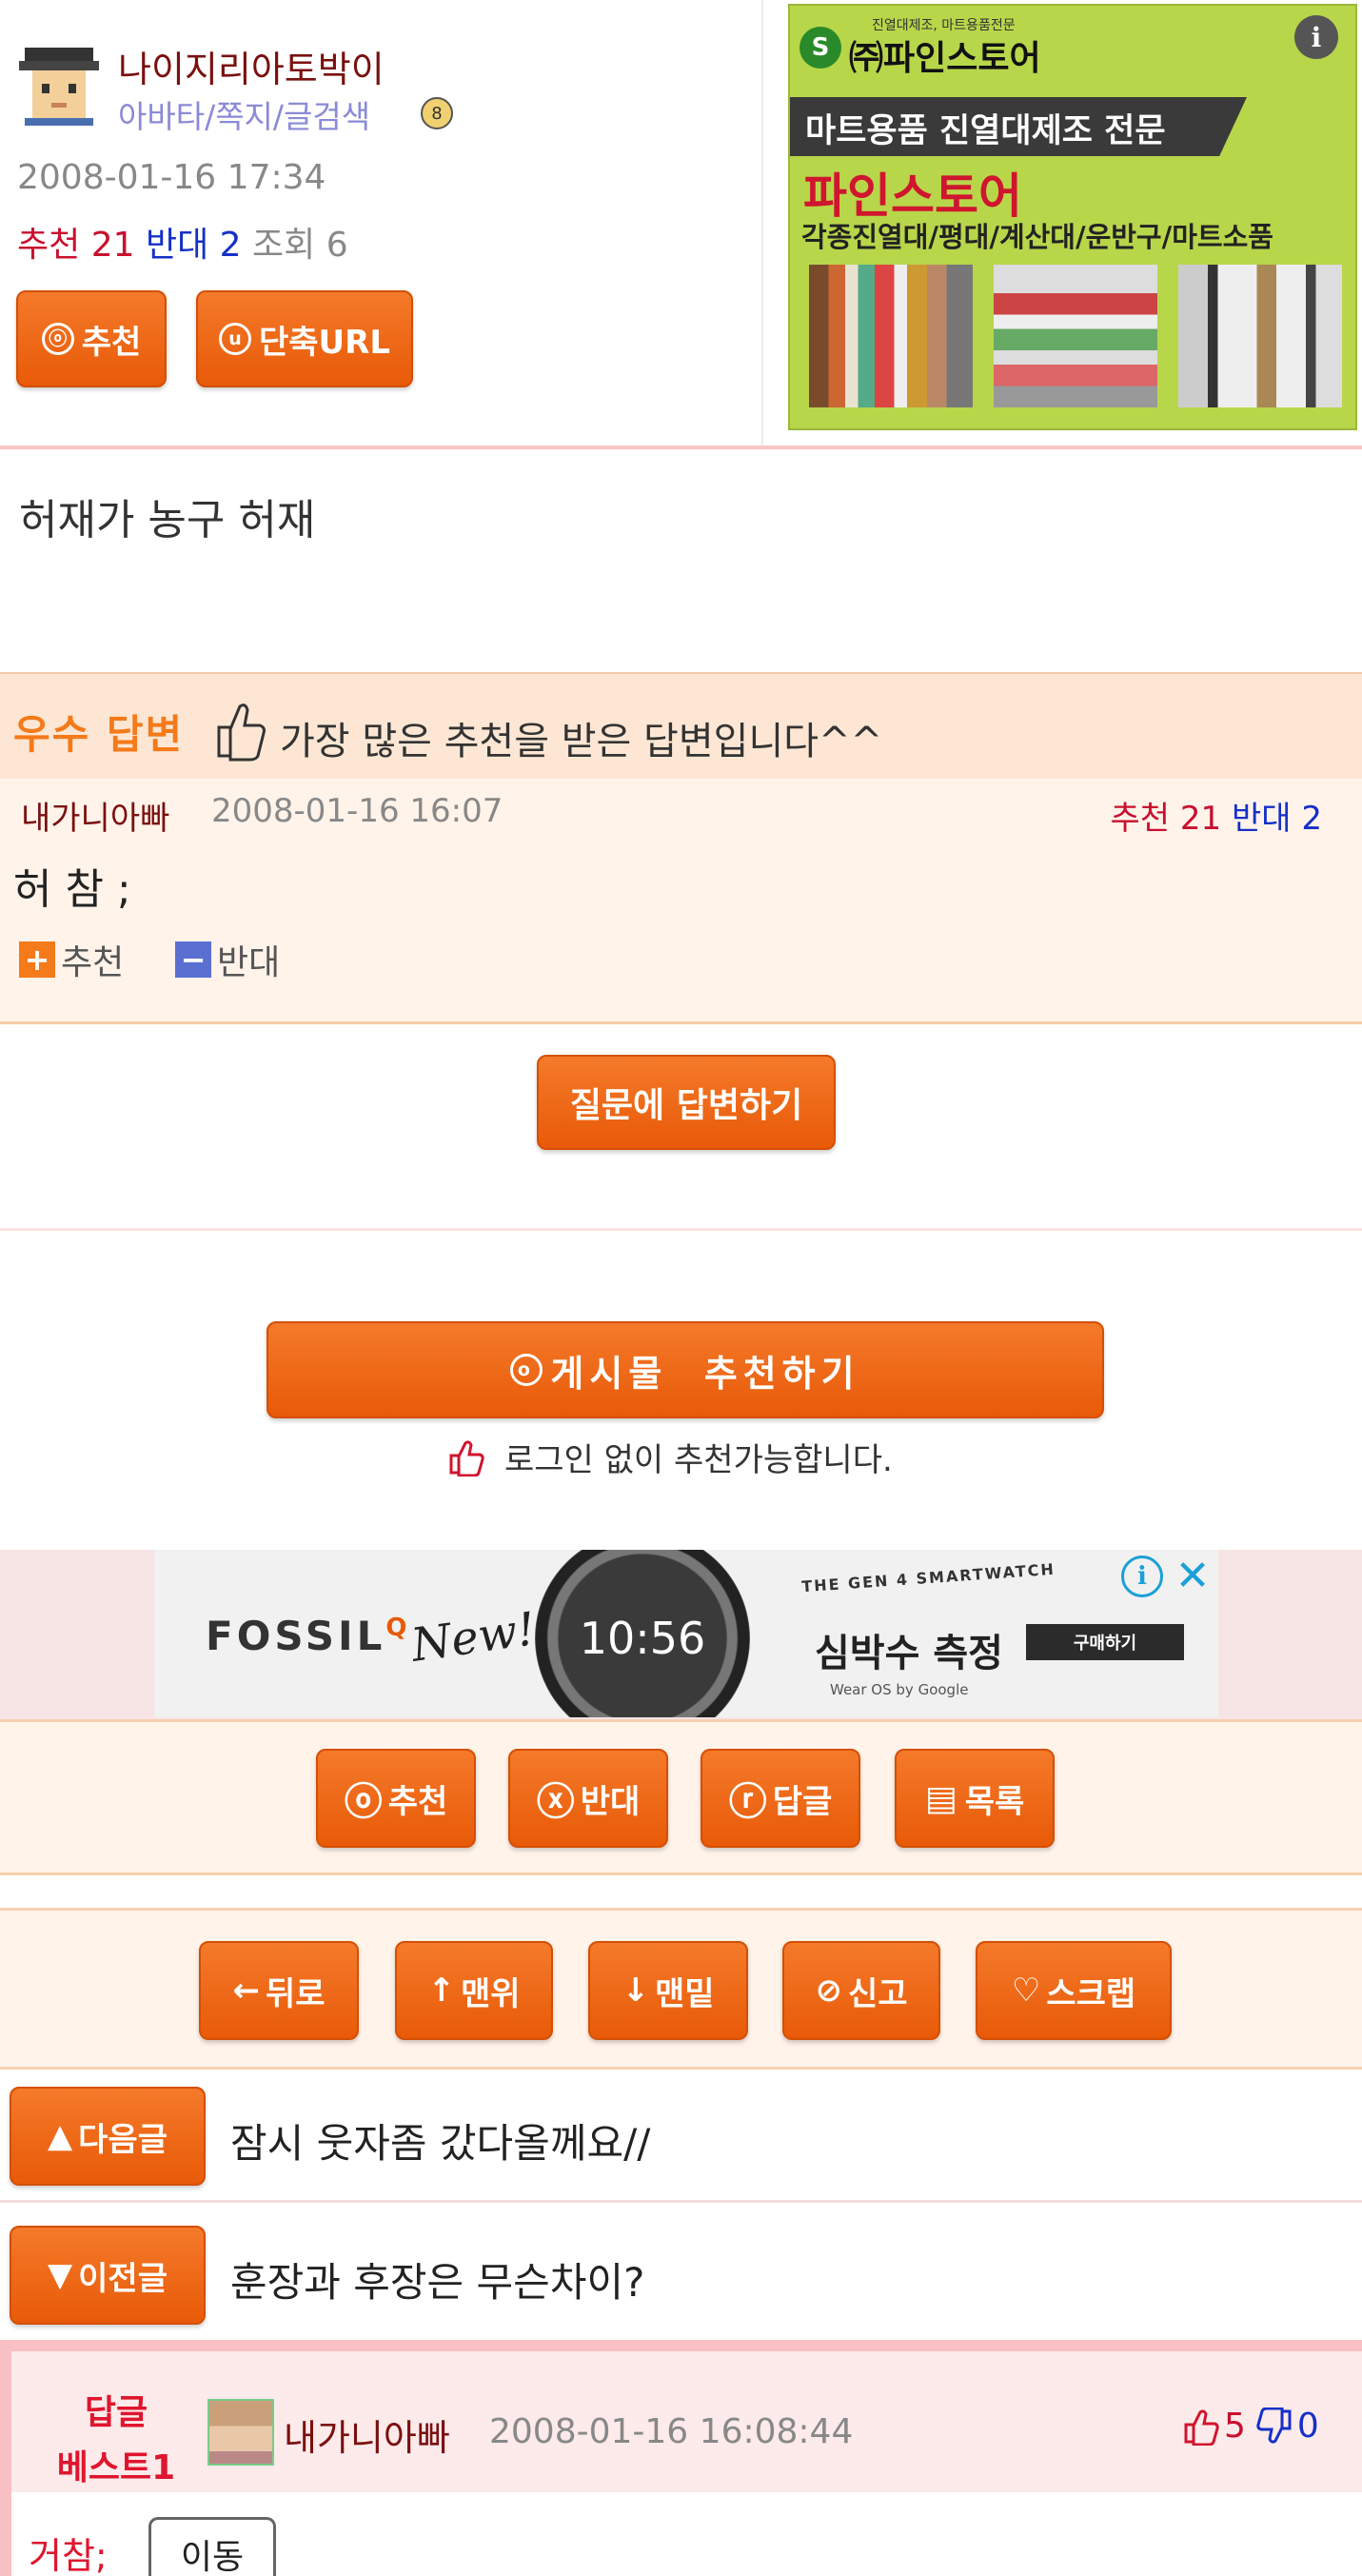 The height and width of the screenshot is (2576, 1362). What do you see at coordinates (367, 2434) in the screenshot?
I see `best-reply-author: 내가니아빠` at bounding box center [367, 2434].